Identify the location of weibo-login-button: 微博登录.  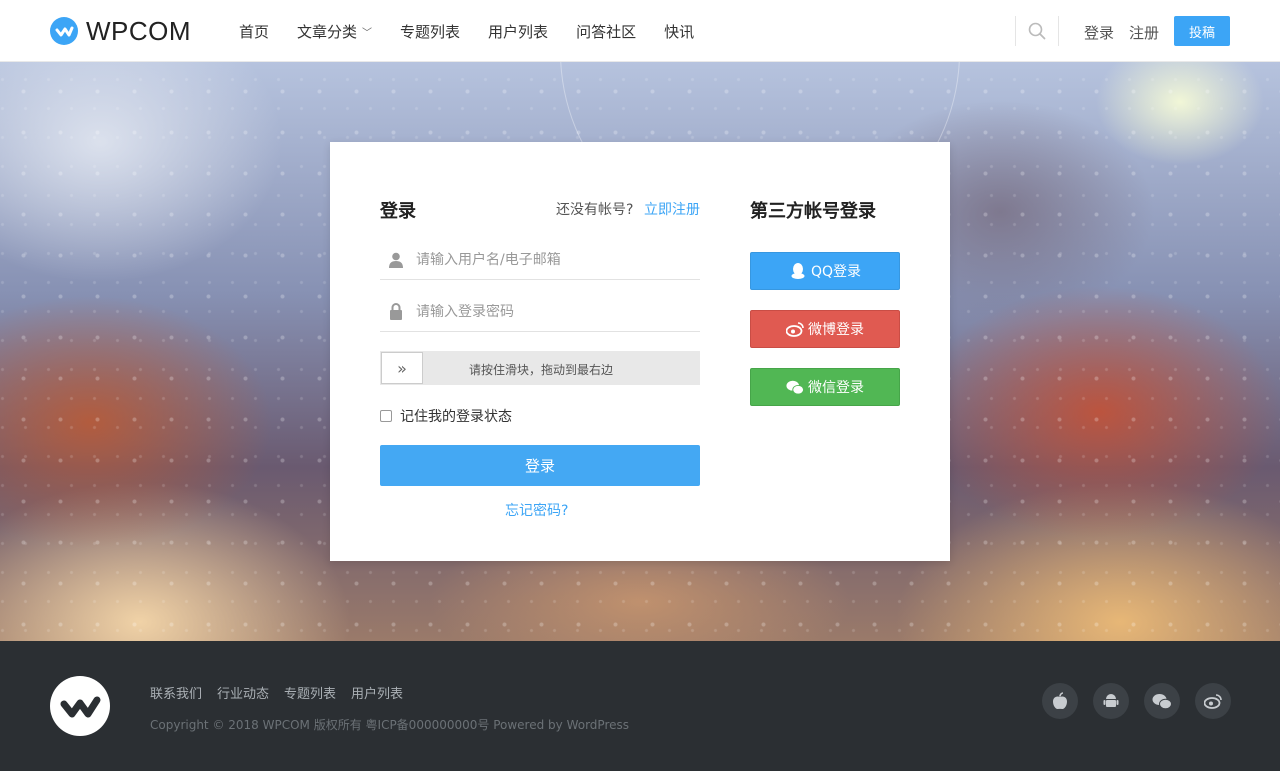
(825, 329).